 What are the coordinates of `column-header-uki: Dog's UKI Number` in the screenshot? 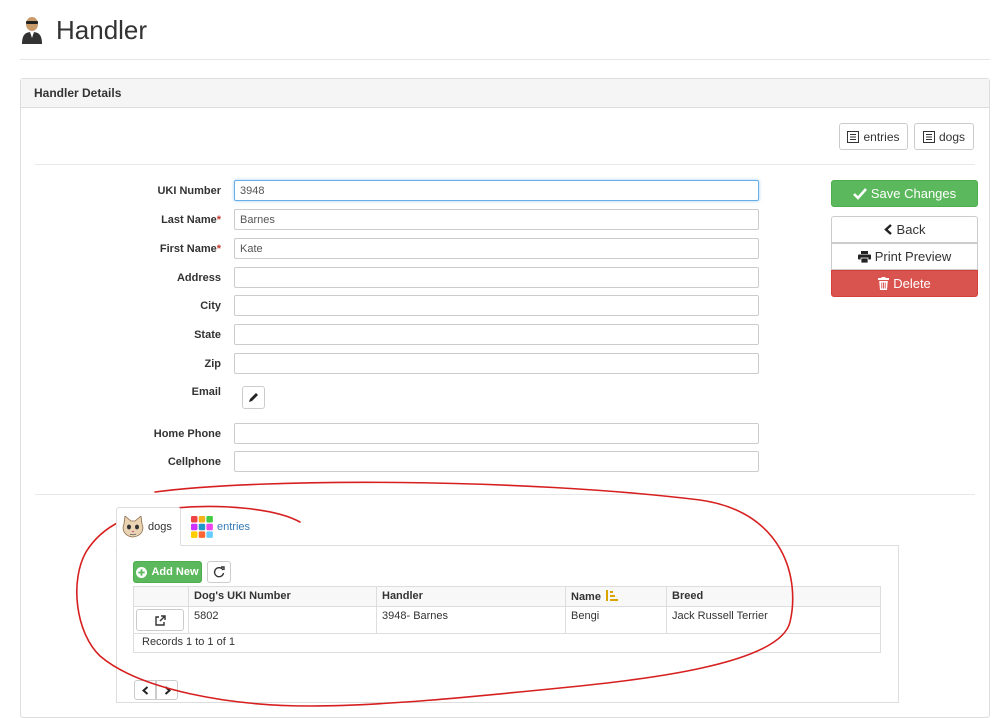 It's located at (282, 596).